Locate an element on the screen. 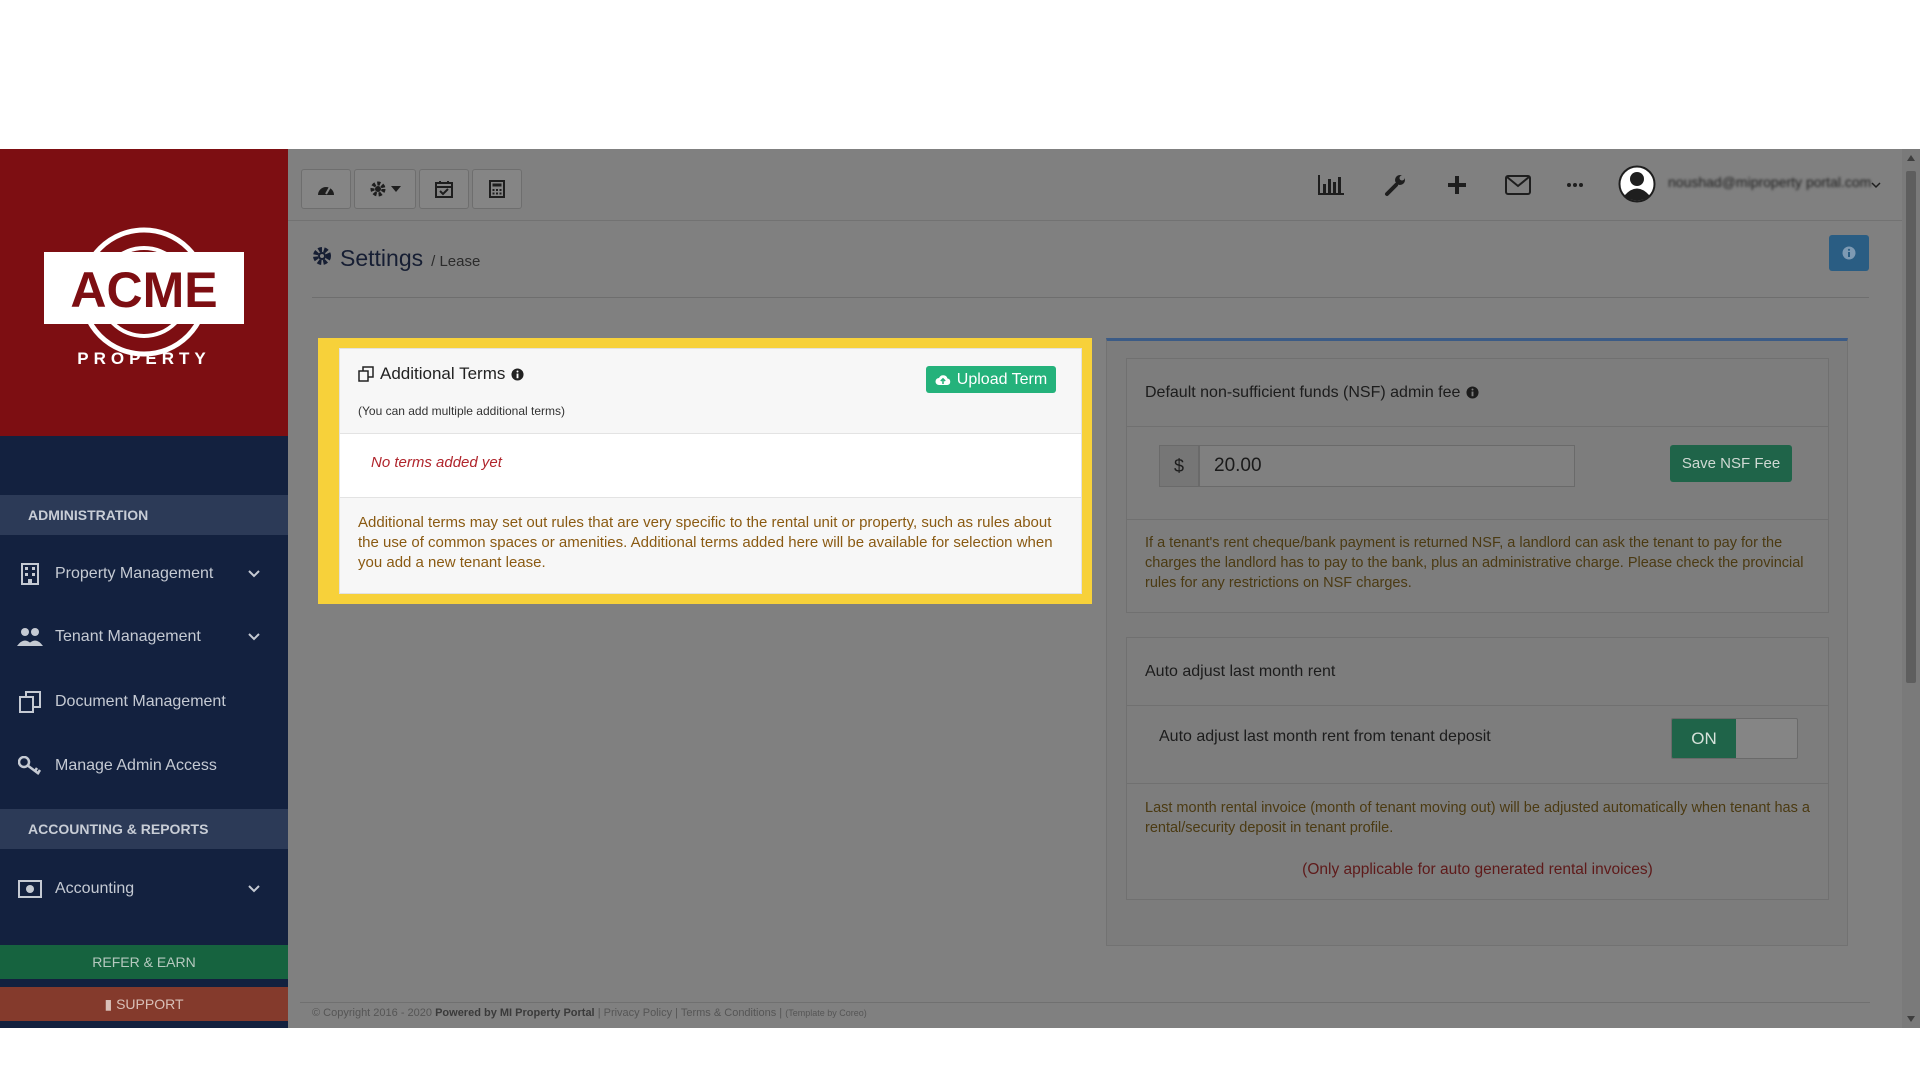  user-avatar-icon is located at coordinates (1637, 184).